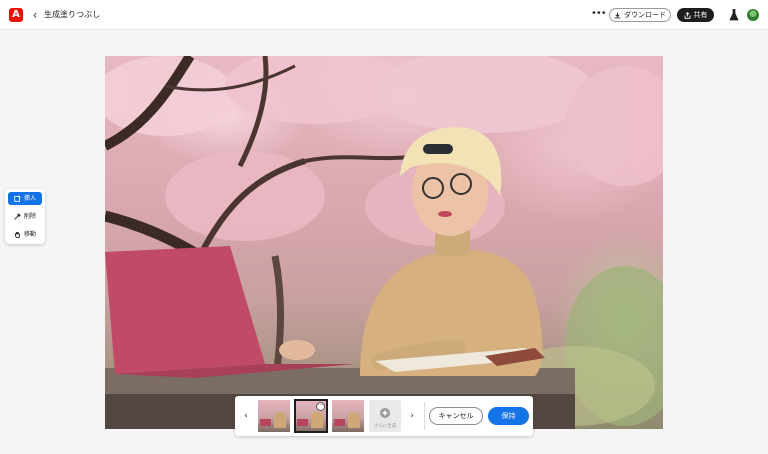  Describe the element at coordinates (16, 15) in the screenshot. I see `adobe-logo-icon: A` at that location.